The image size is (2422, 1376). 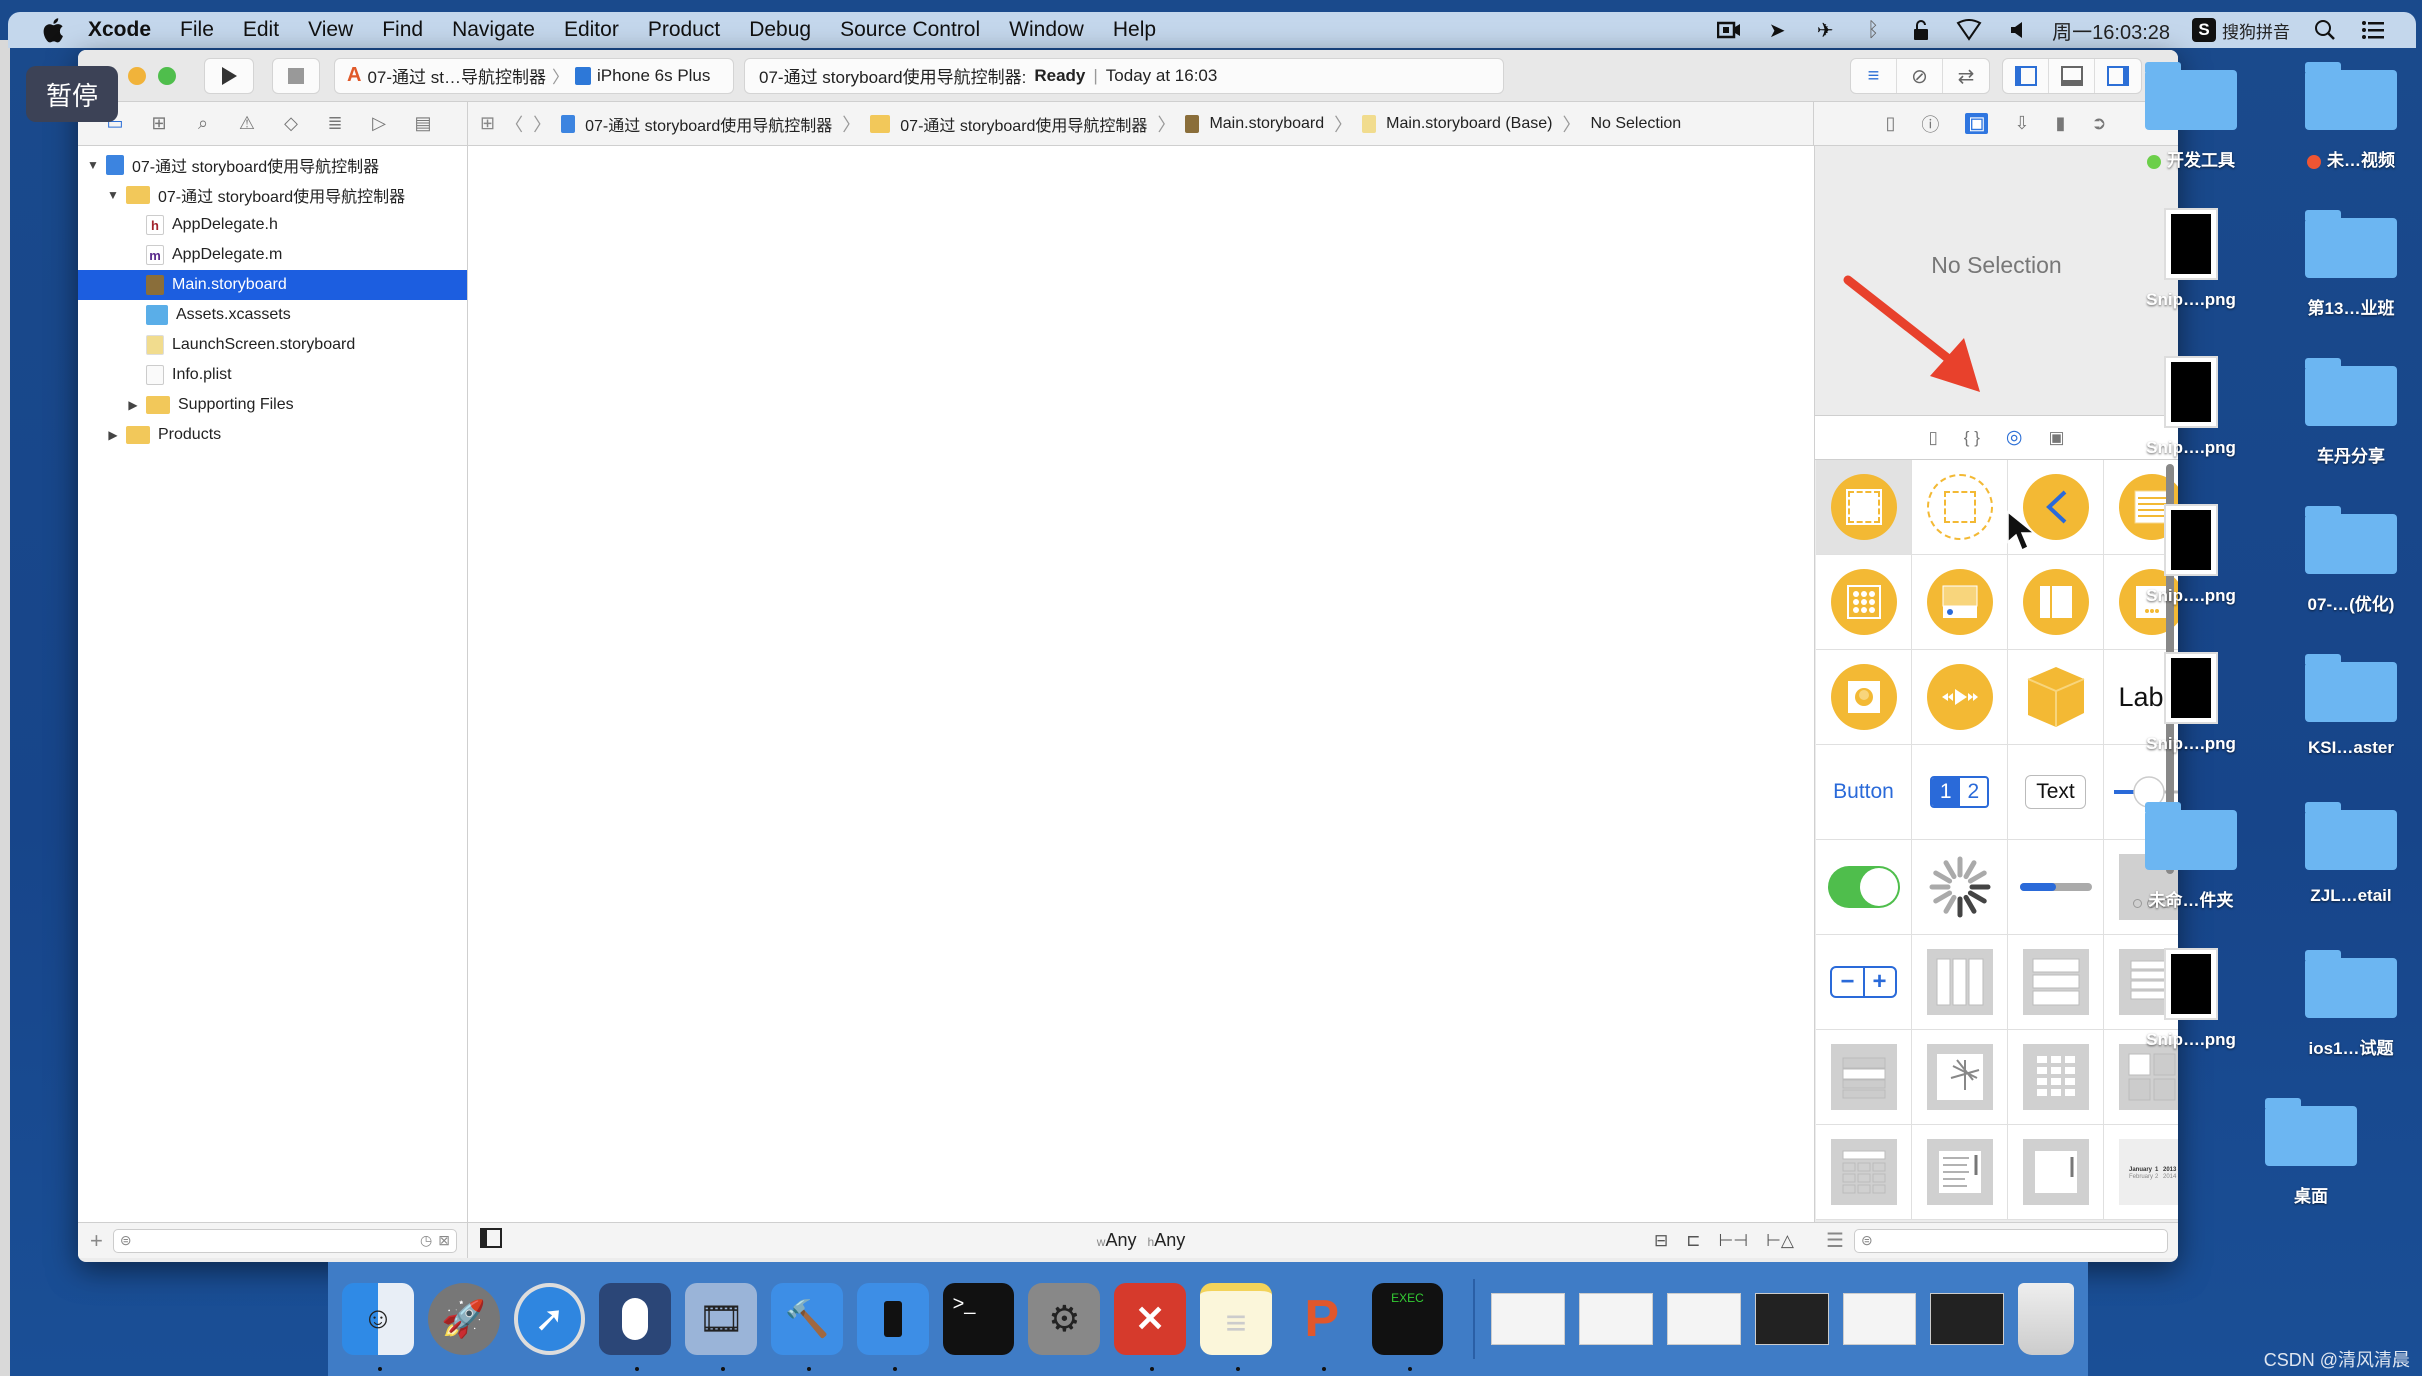 What do you see at coordinates (2056, 438) in the screenshot?
I see `media-library-icon: ▣` at bounding box center [2056, 438].